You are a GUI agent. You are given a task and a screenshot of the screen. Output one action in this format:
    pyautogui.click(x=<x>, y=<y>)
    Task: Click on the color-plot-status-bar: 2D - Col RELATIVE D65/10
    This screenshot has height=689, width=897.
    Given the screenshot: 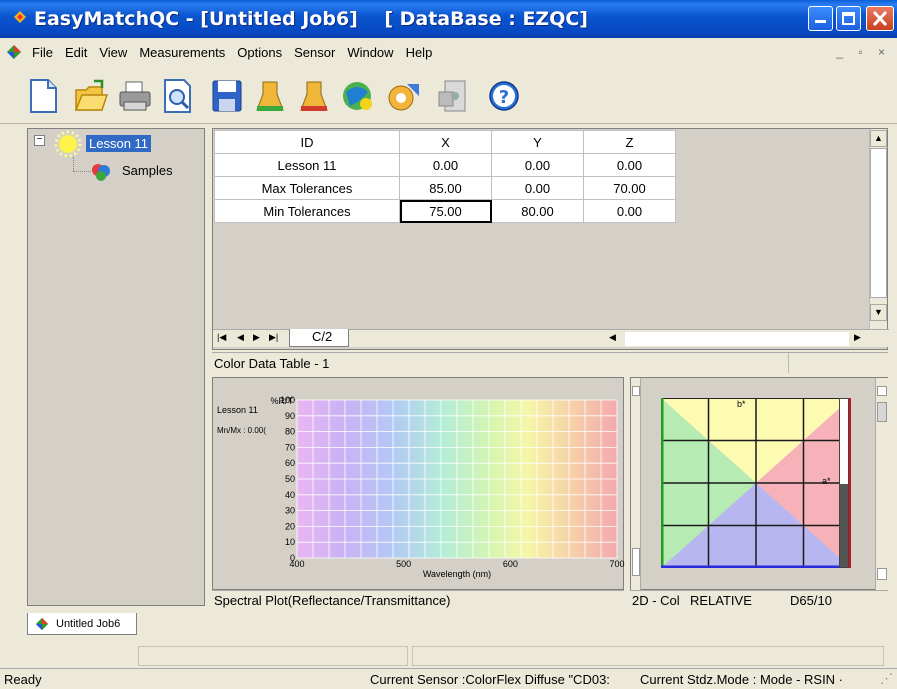 What is the action you would take?
    pyautogui.click(x=759, y=600)
    